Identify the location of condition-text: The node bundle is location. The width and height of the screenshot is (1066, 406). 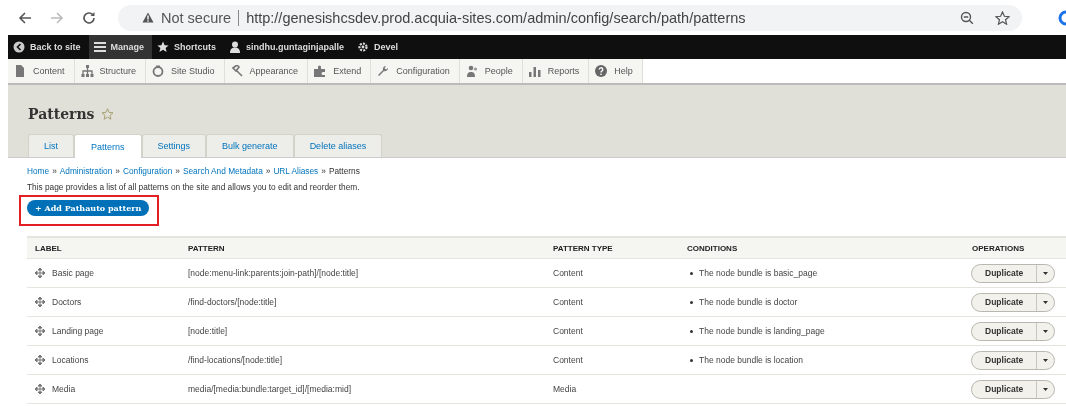
(751, 360).